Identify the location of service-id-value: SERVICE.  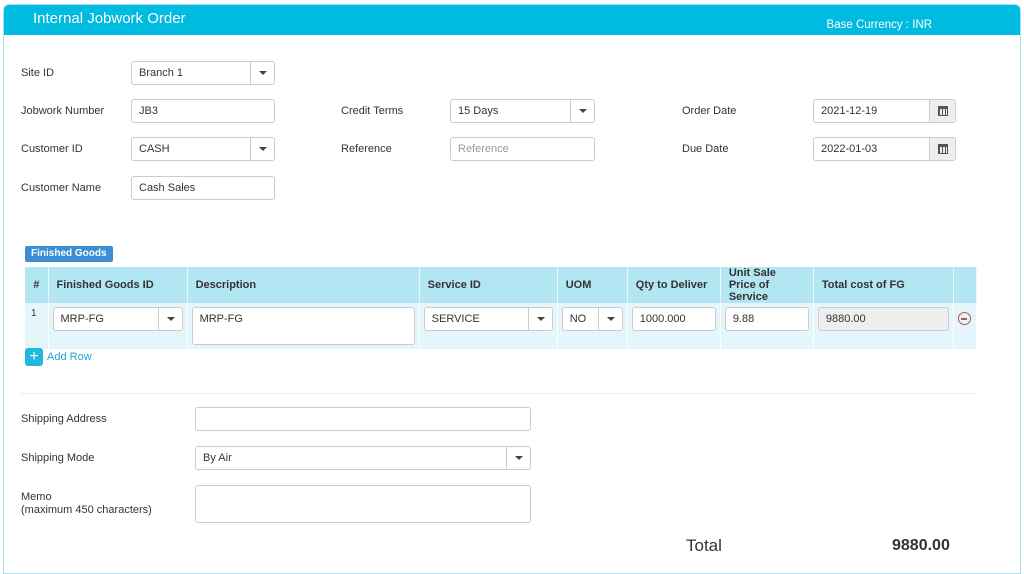
(455, 319).